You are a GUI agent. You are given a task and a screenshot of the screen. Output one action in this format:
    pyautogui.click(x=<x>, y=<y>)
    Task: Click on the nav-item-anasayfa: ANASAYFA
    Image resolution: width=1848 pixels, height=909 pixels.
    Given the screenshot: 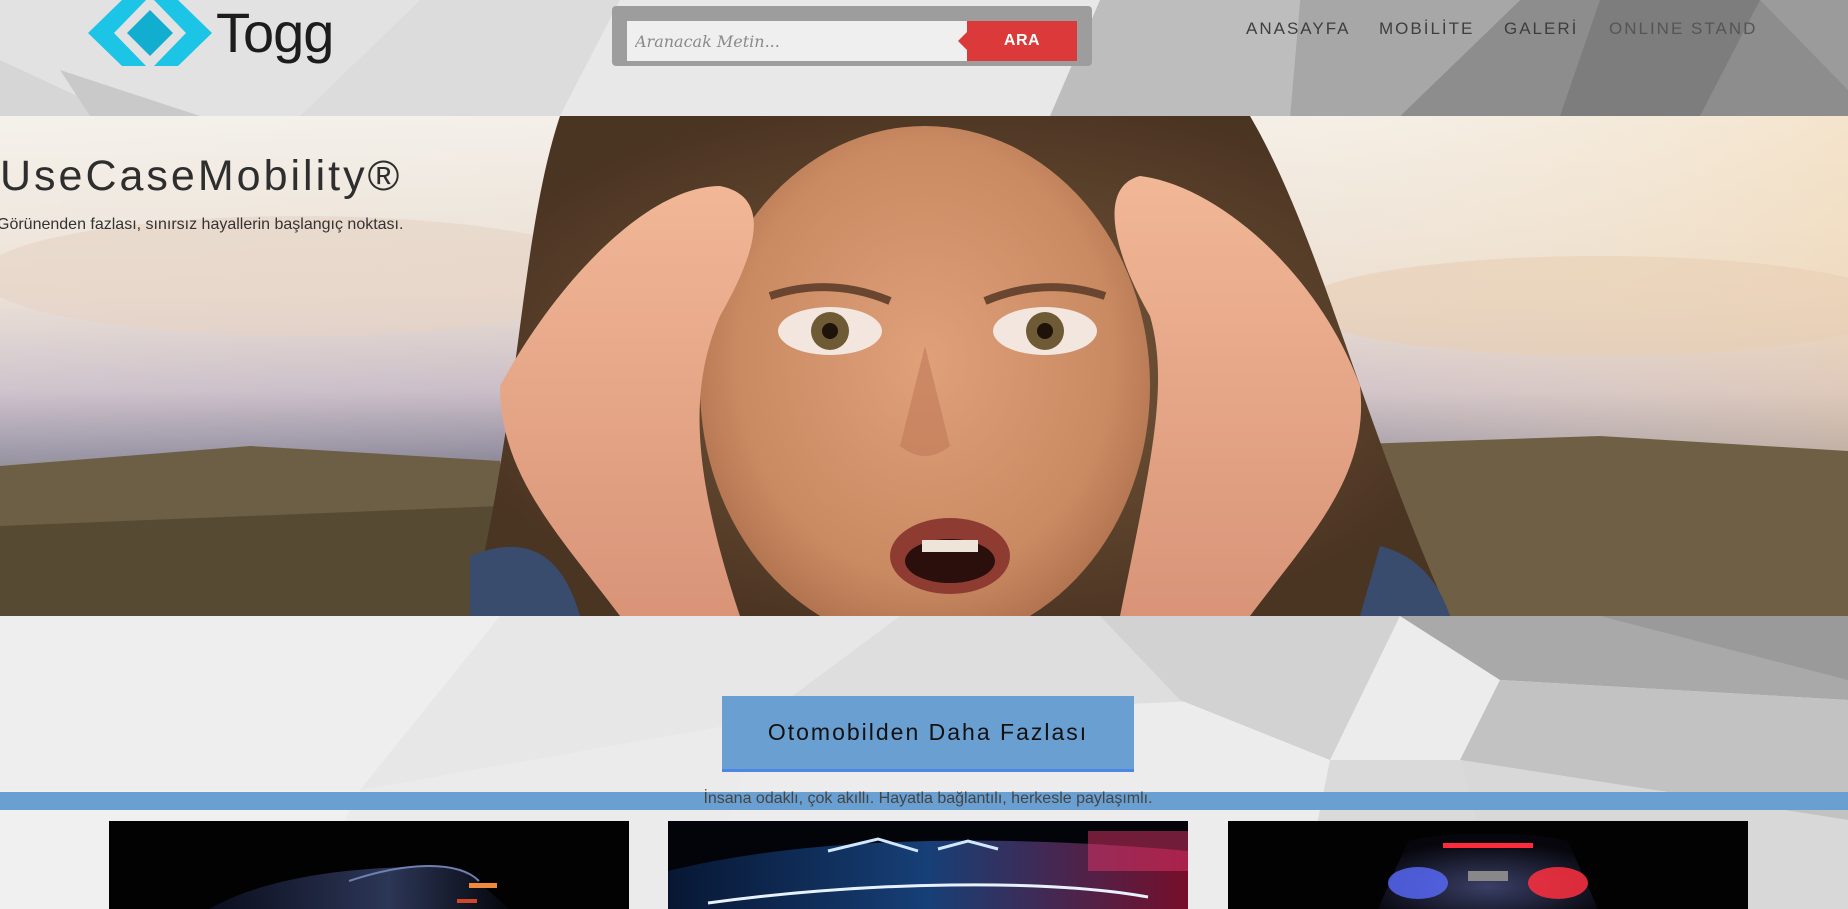 What is the action you would take?
    pyautogui.click(x=1298, y=29)
    